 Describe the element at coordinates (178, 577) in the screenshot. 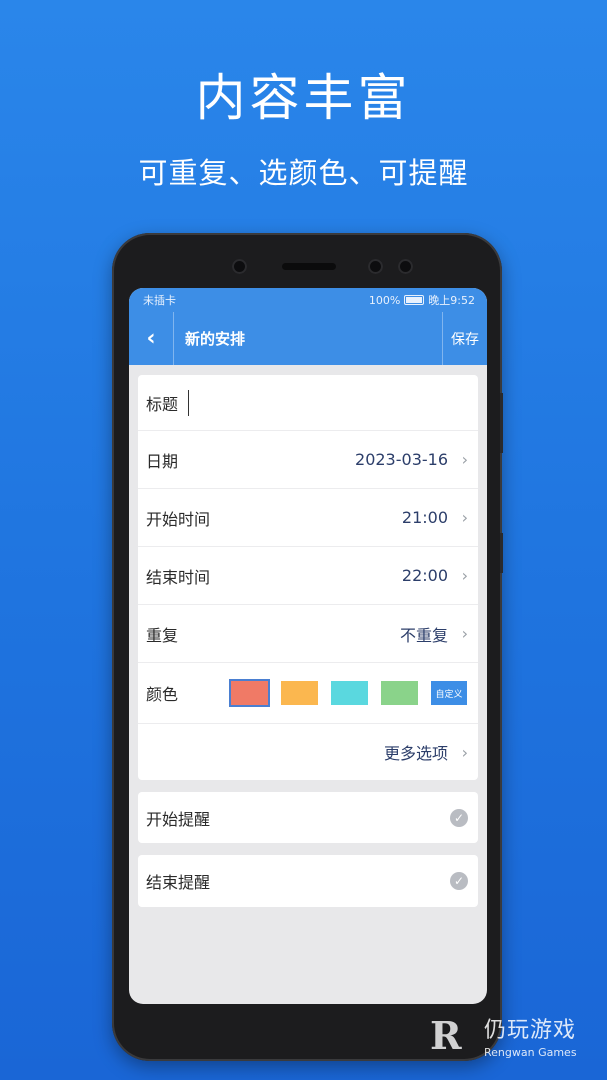

I see `end-time-label: 结束时间` at that location.